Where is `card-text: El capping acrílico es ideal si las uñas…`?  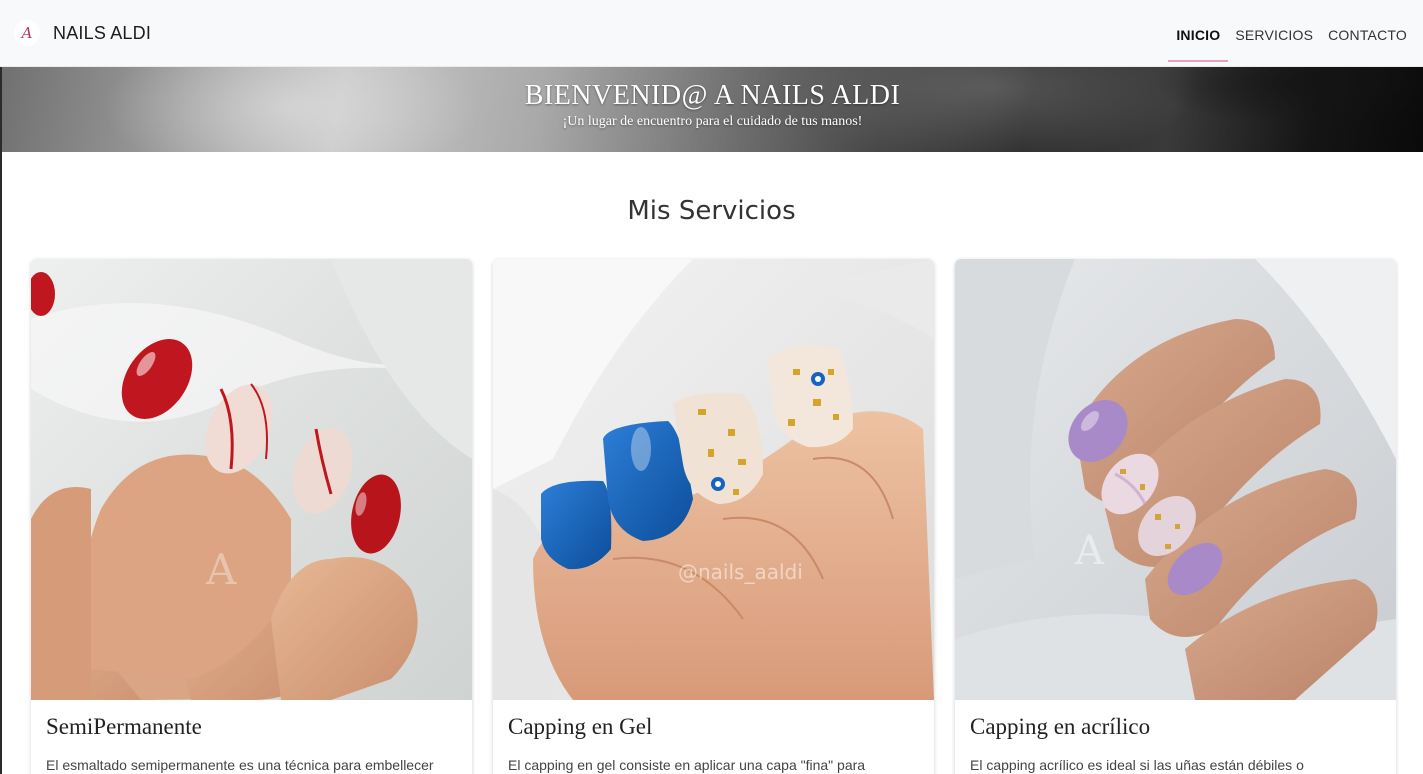 card-text: El capping acrílico es ideal si las uñas… is located at coordinates (1137, 765).